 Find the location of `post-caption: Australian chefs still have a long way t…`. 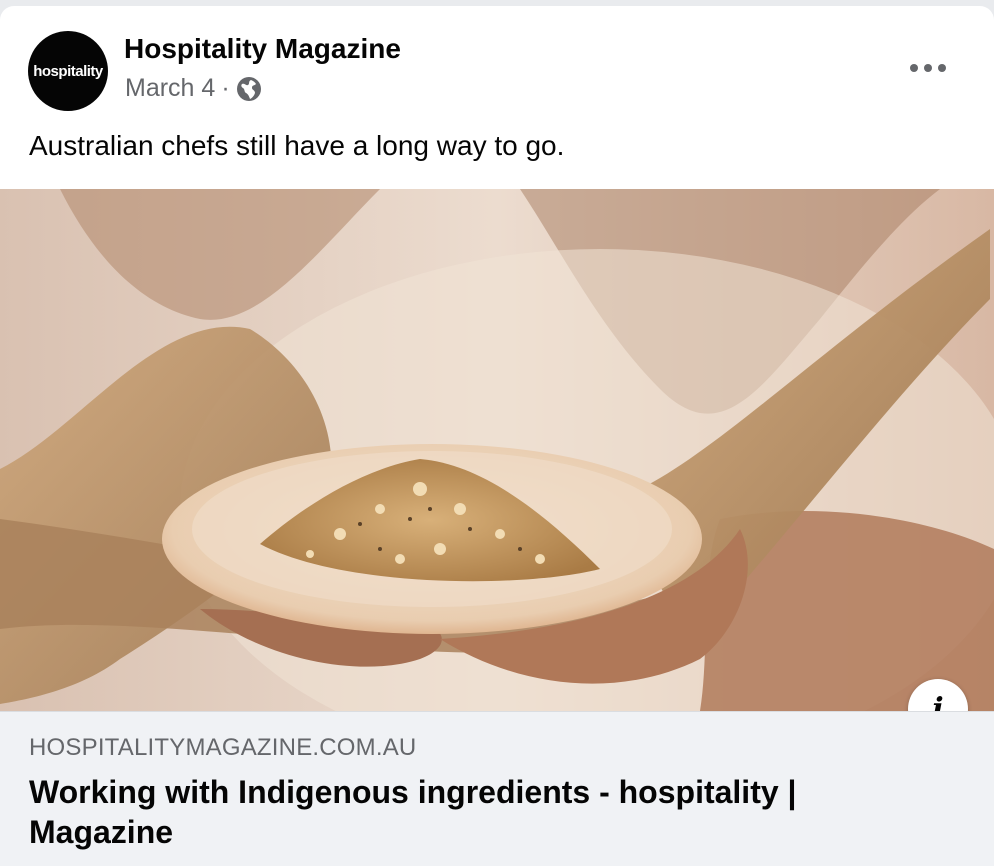

post-caption: Australian chefs still have a long way t… is located at coordinates (297, 145).